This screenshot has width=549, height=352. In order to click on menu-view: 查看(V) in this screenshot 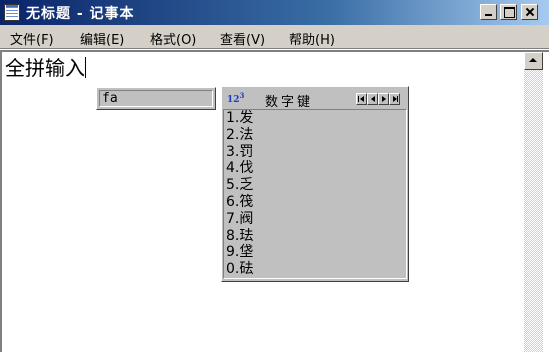, I will do `click(242, 38)`.